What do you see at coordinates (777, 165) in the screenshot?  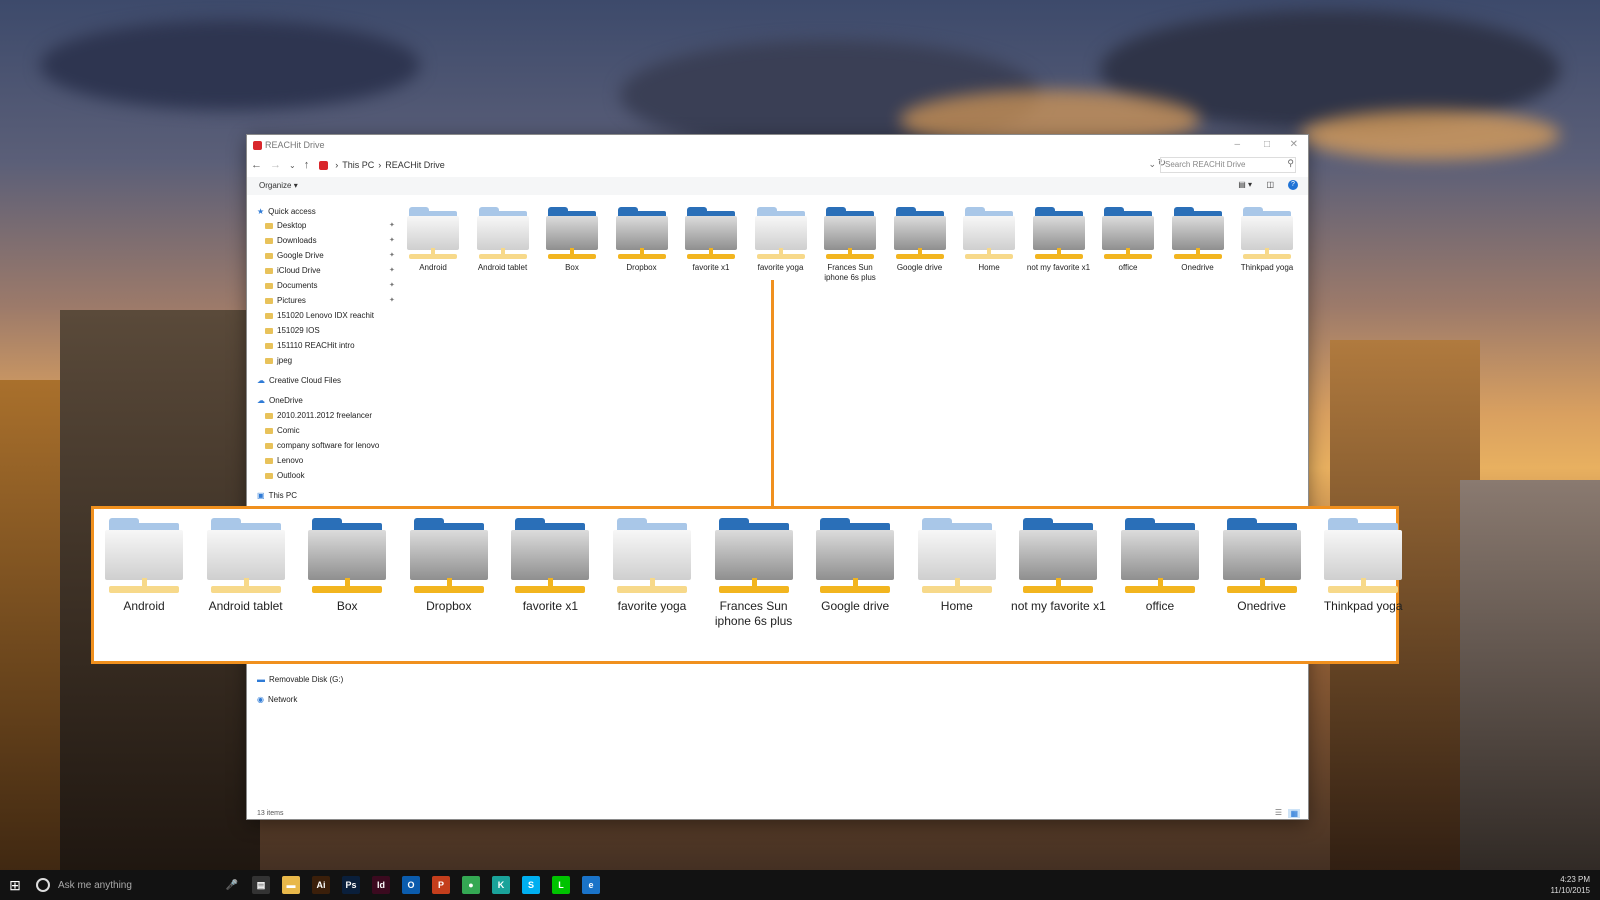 I see `address-bar: ← → ⌄ ↑ › This PC › REACHit Drive ⌄ ↻` at bounding box center [777, 165].